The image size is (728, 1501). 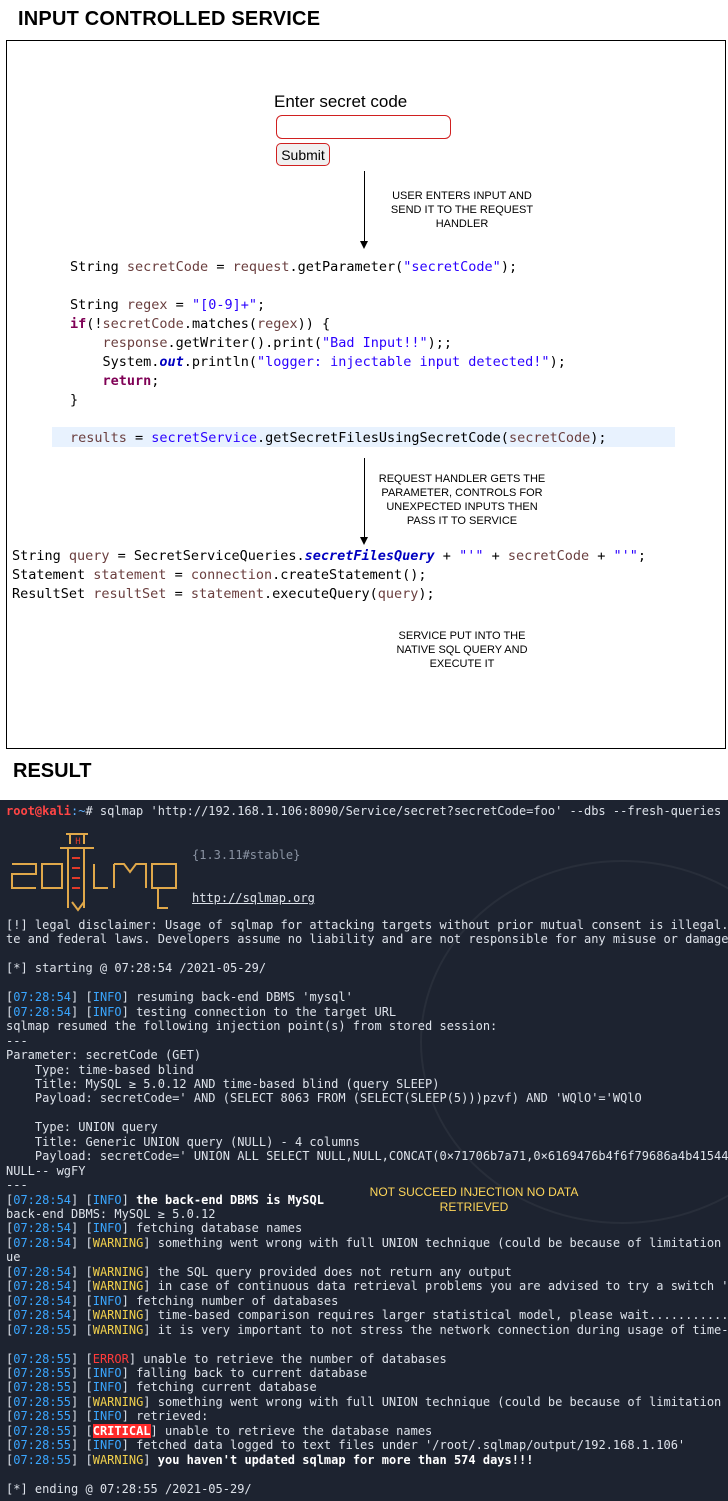 I want to click on sqlmap-url: http://sqlmap.org, so click(x=253, y=898).